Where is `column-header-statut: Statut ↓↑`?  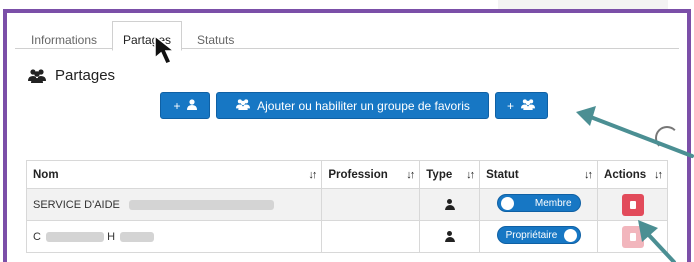
column-header-statut: Statut ↓↑ is located at coordinates (539, 174).